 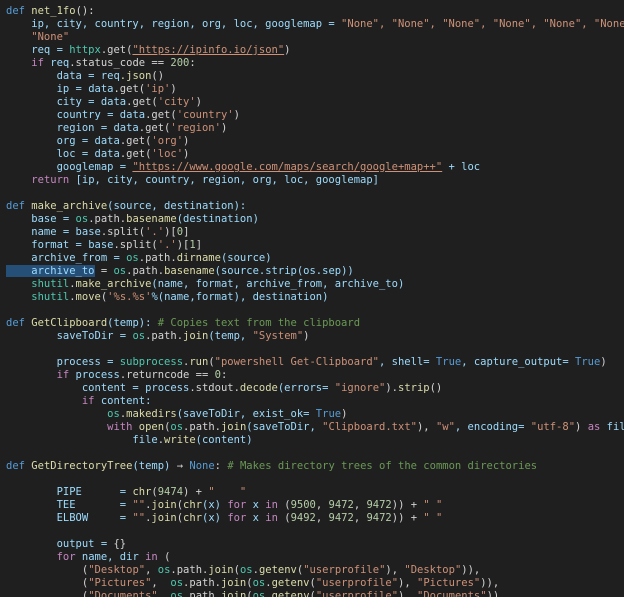 What do you see at coordinates (284, 271) in the screenshot?
I see `code-token: (source.strip(os.sep))` at bounding box center [284, 271].